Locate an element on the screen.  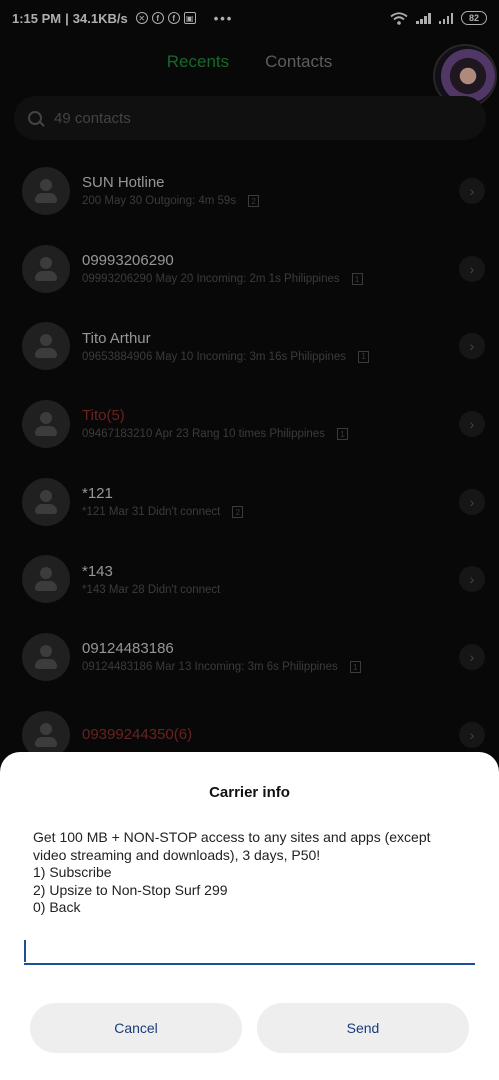
cancel-button: Cancel is located at coordinates (136, 1028).